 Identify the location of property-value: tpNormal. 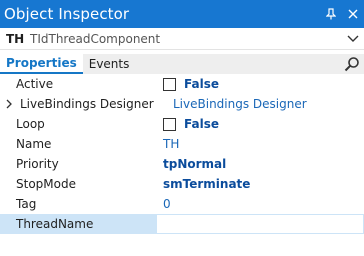
(260, 164).